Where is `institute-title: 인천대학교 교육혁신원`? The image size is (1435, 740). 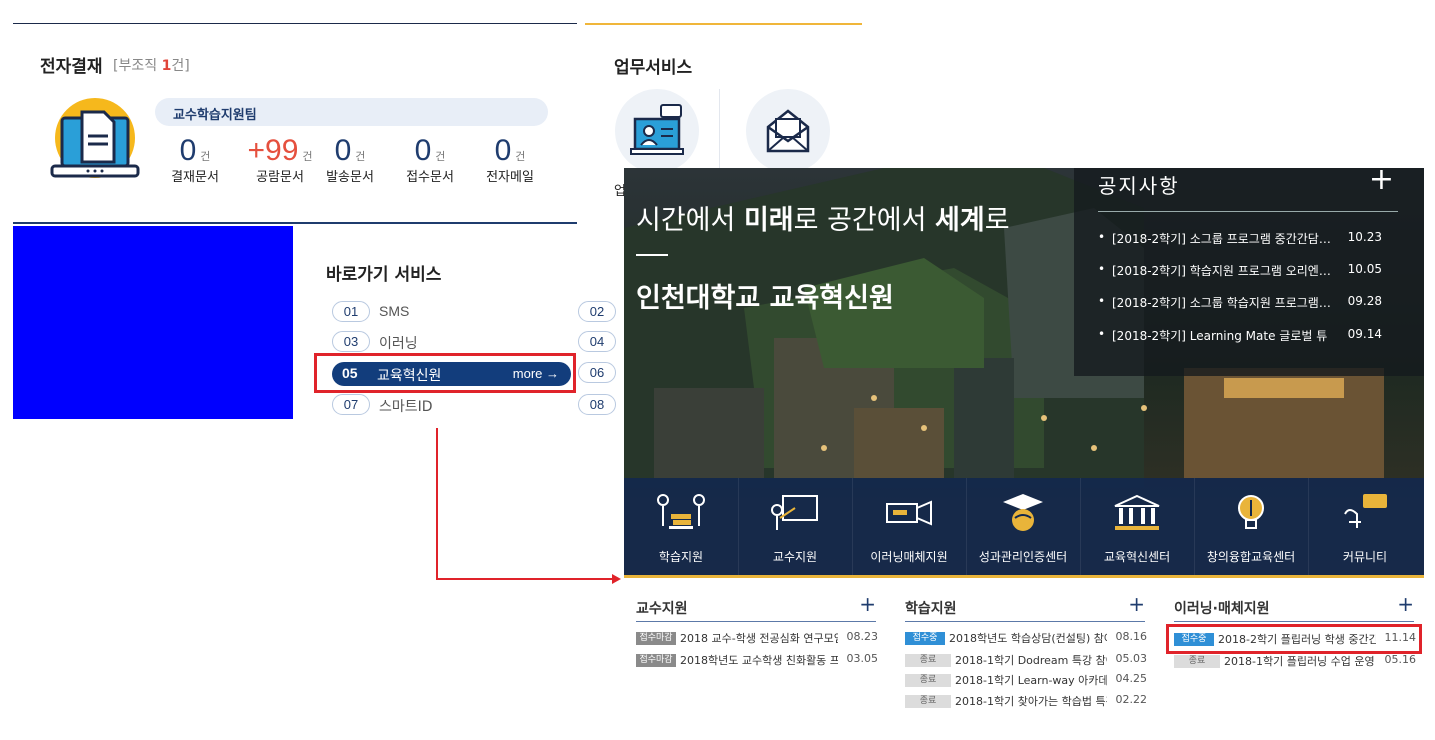 institute-title: 인천대학교 교육혁신원 is located at coordinates (765, 298).